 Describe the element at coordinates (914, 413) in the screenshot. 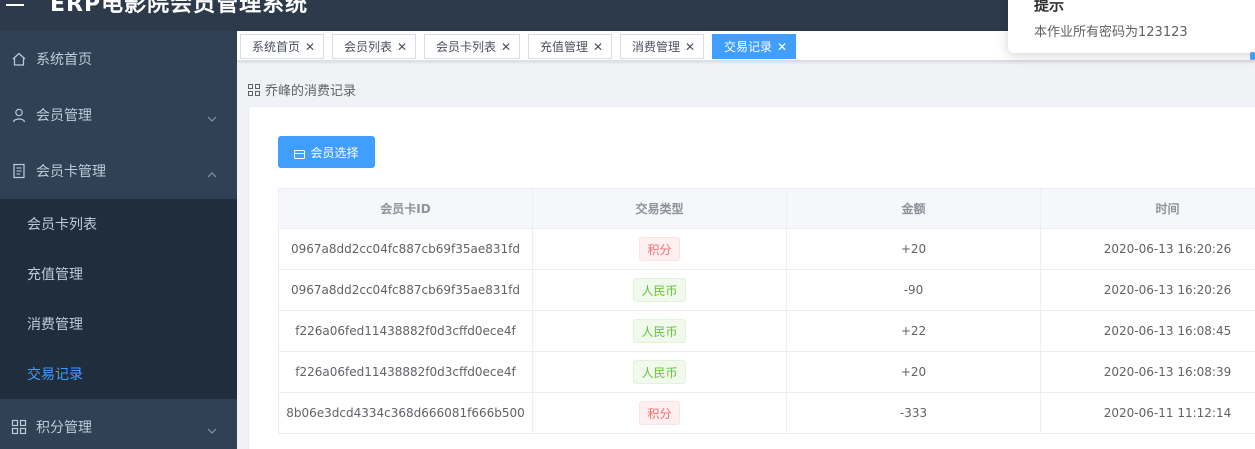

I see `amount-cell: -333` at that location.